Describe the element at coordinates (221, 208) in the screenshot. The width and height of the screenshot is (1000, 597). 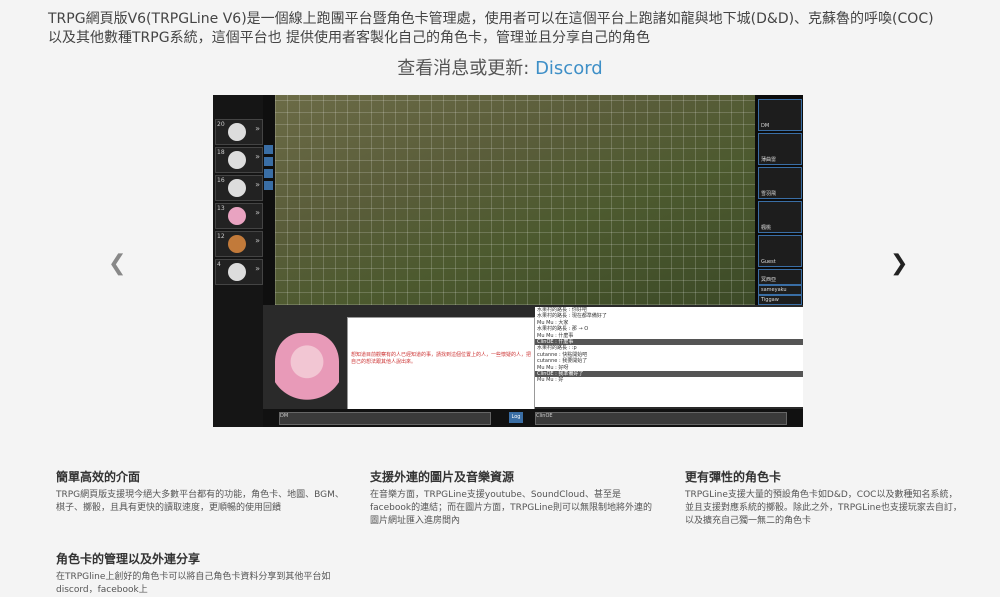
I see `token-number: 13` at that location.